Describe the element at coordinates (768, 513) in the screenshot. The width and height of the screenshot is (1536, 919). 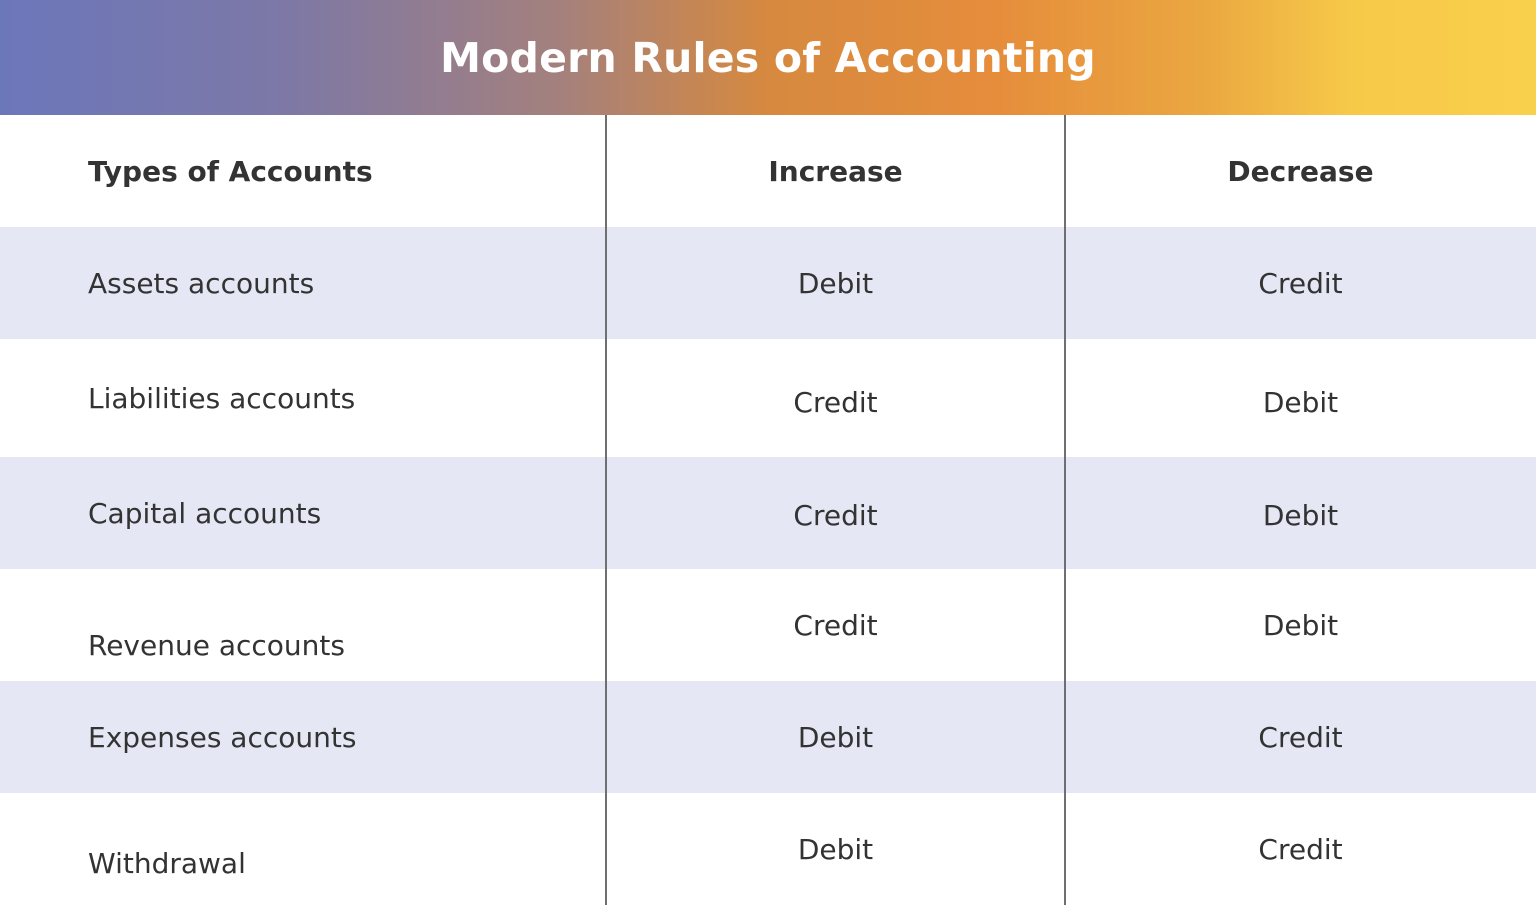
I see `table-row: Capital accounts Credit Debit` at that location.